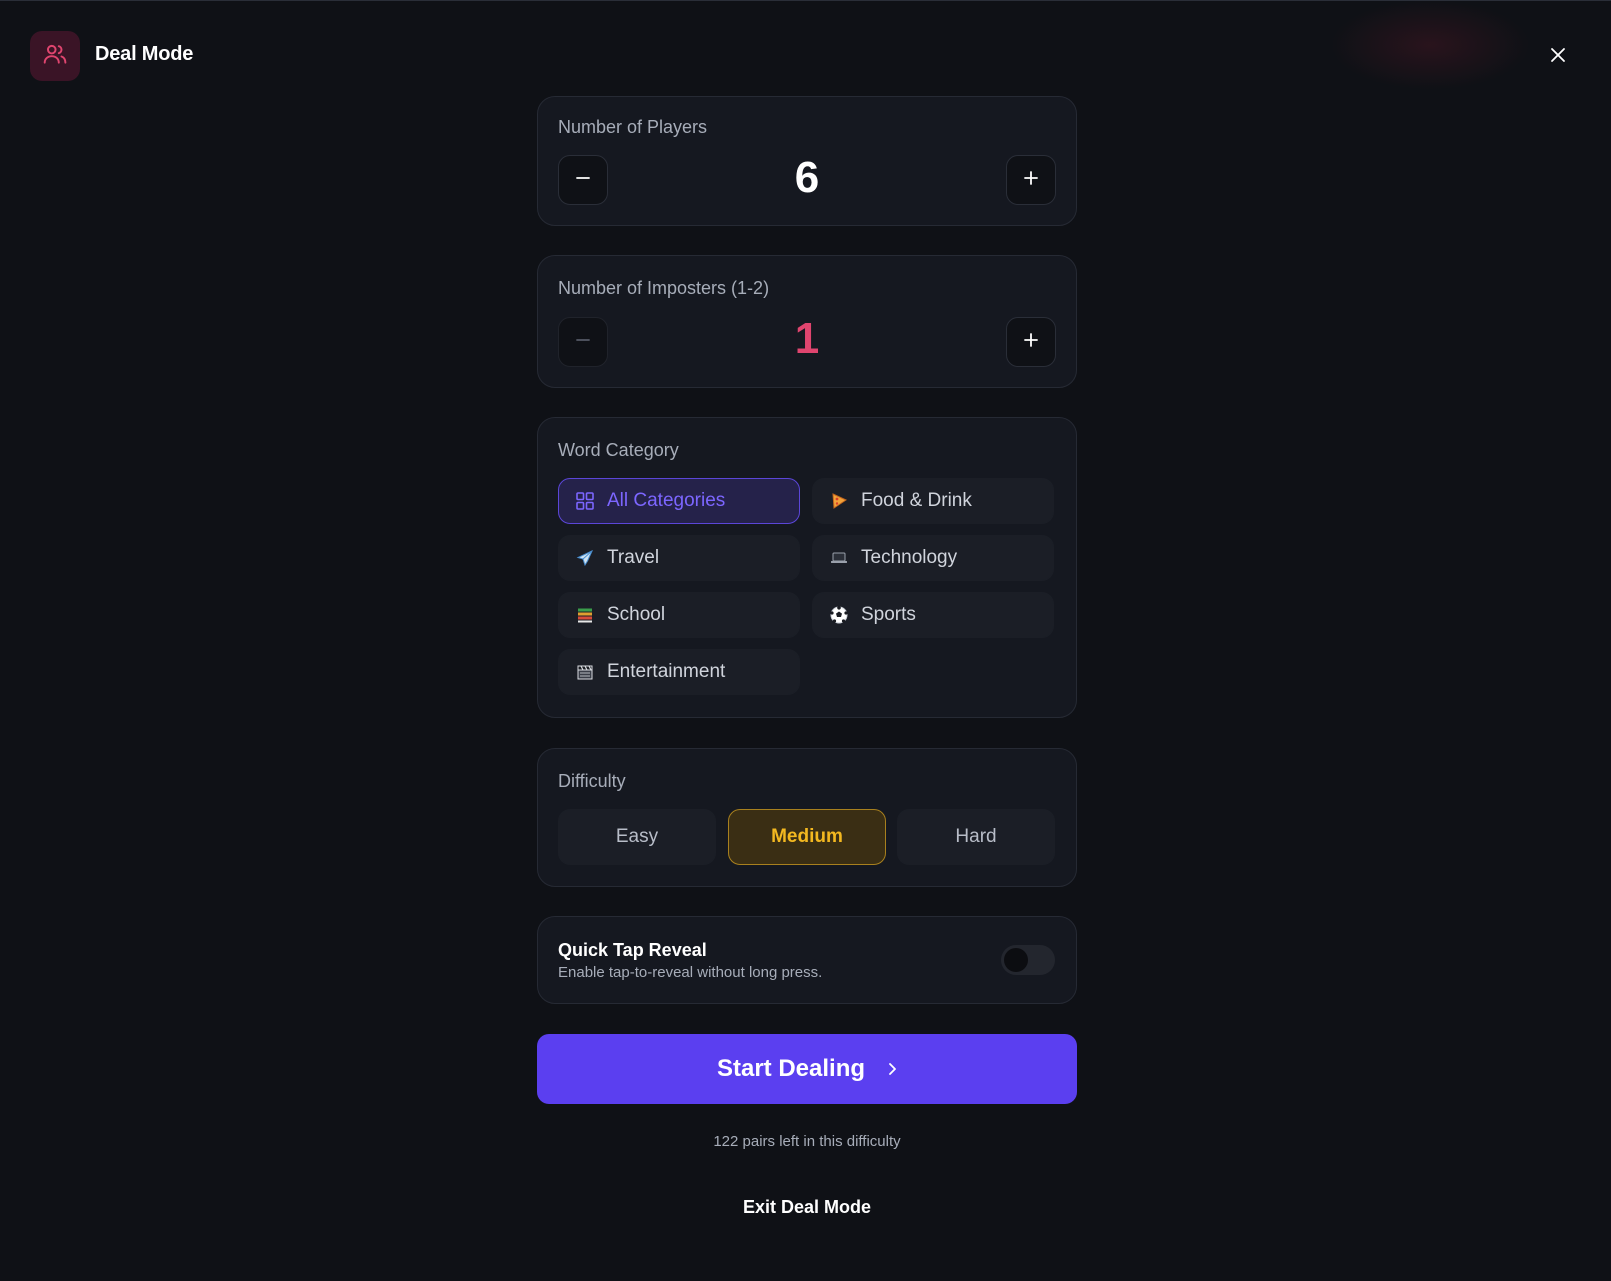 This screenshot has width=1611, height=1281. Describe the element at coordinates (633, 557) in the screenshot. I see `category-travel-label: Travel` at that location.